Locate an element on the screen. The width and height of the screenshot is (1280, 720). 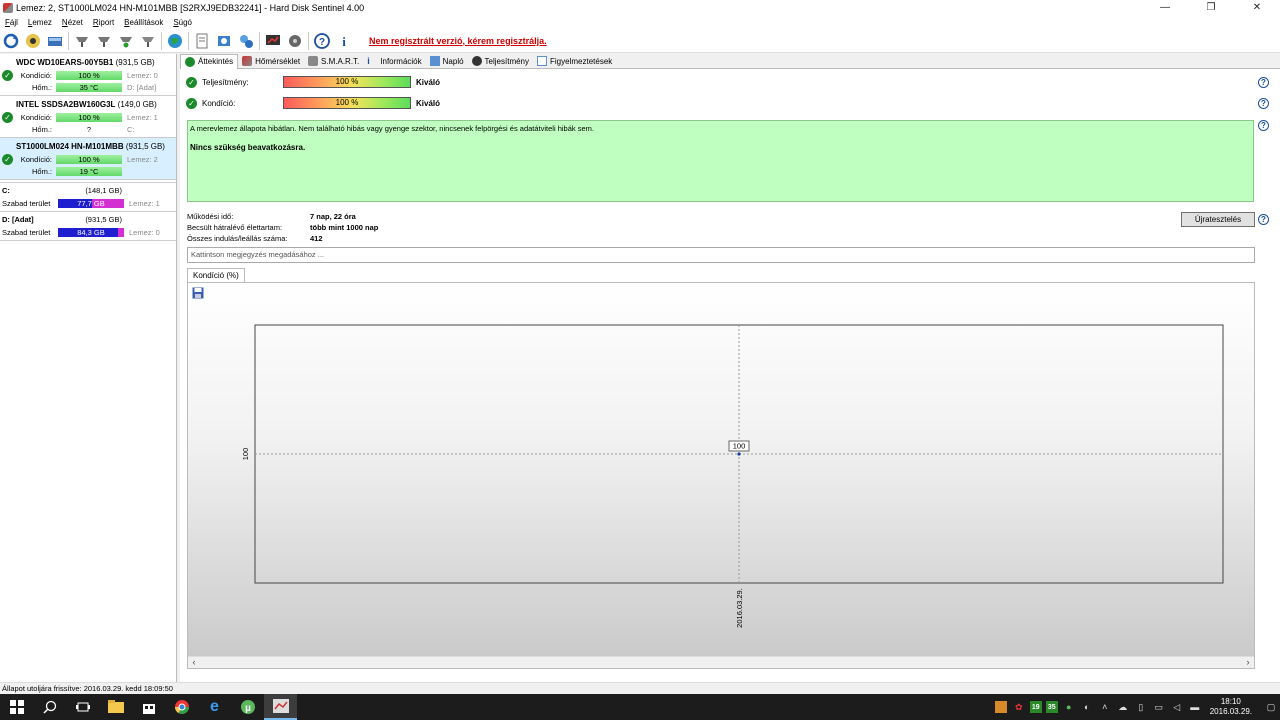
temperature-label: Hőm.: is located at coordinates (41, 87).